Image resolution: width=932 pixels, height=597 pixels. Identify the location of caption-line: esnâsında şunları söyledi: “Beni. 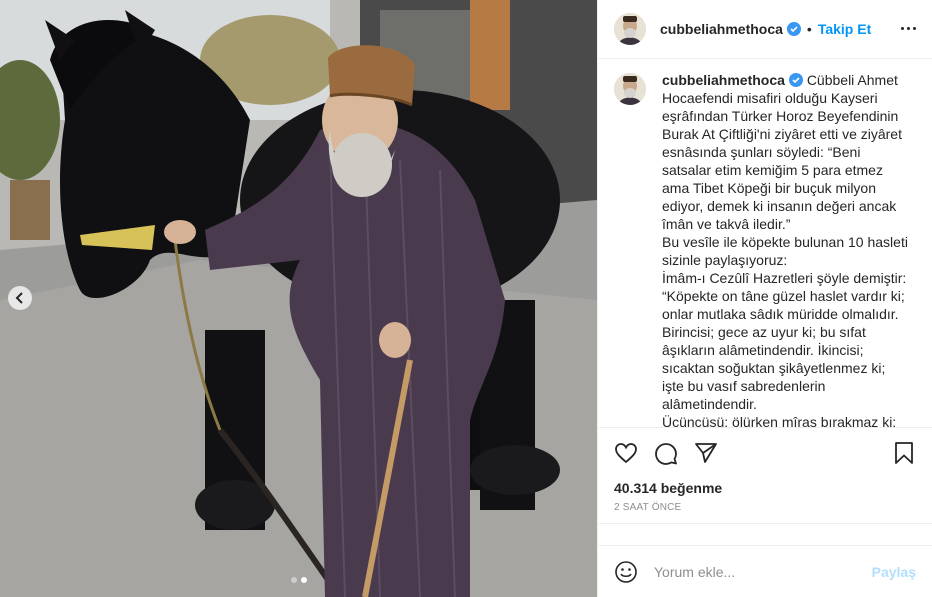
(761, 151).